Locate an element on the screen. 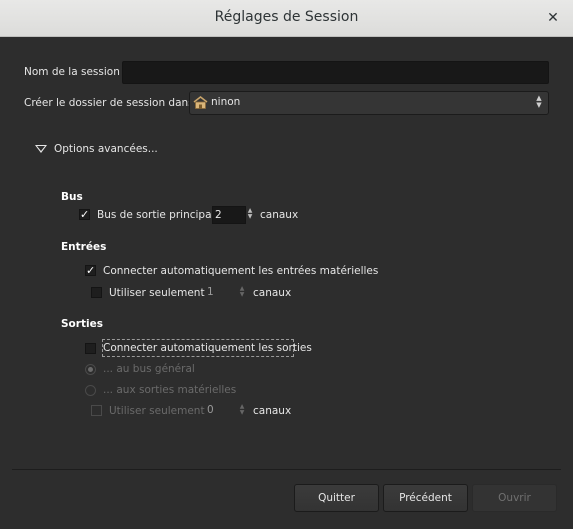 Image resolution: width=573 pixels, height=529 pixels. outputs-auto-connect-checkbox is located at coordinates (90, 348).